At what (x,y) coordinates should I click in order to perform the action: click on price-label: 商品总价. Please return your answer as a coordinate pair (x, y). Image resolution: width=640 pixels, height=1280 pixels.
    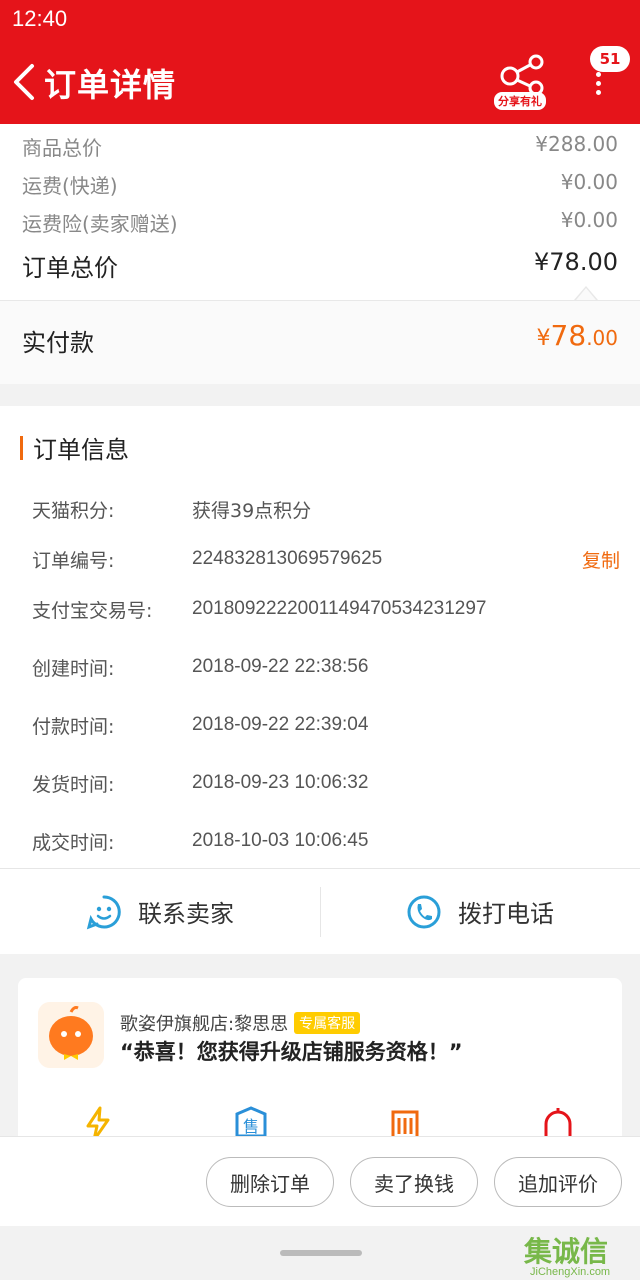
    Looking at the image, I should click on (62, 148).